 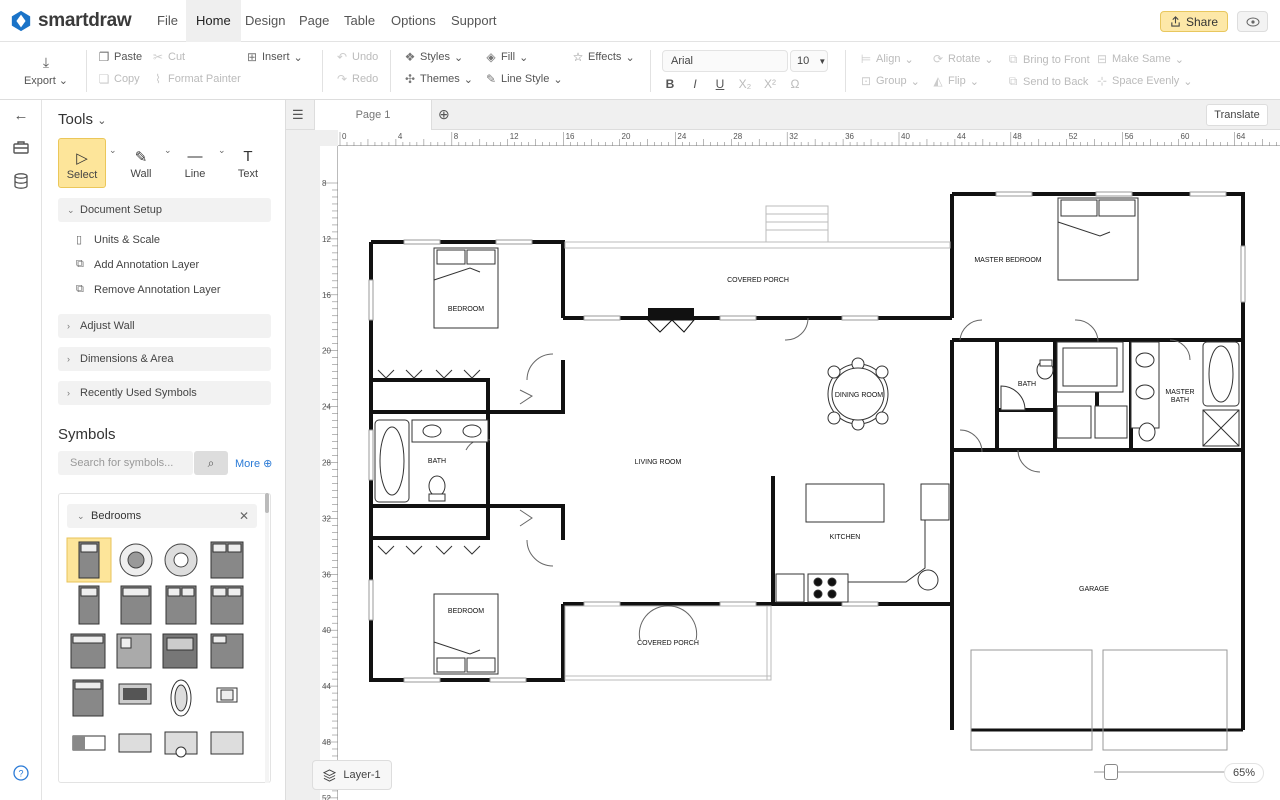 I want to click on line-style-button: ✎ Line Style ⌄, so click(x=524, y=79).